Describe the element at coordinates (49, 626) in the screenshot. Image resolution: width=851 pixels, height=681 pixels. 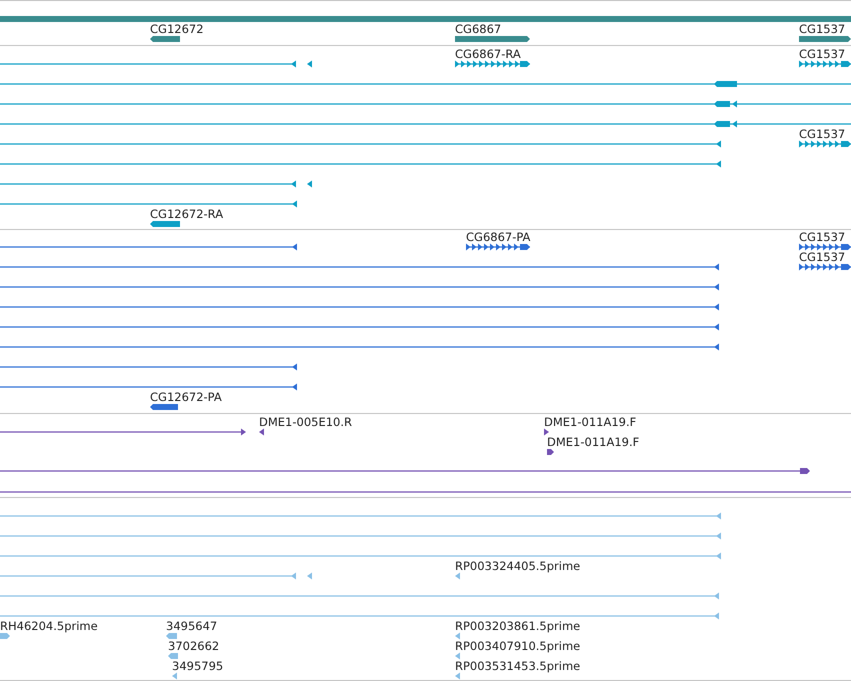
I see `feature-label: RH46204.5prime` at that location.